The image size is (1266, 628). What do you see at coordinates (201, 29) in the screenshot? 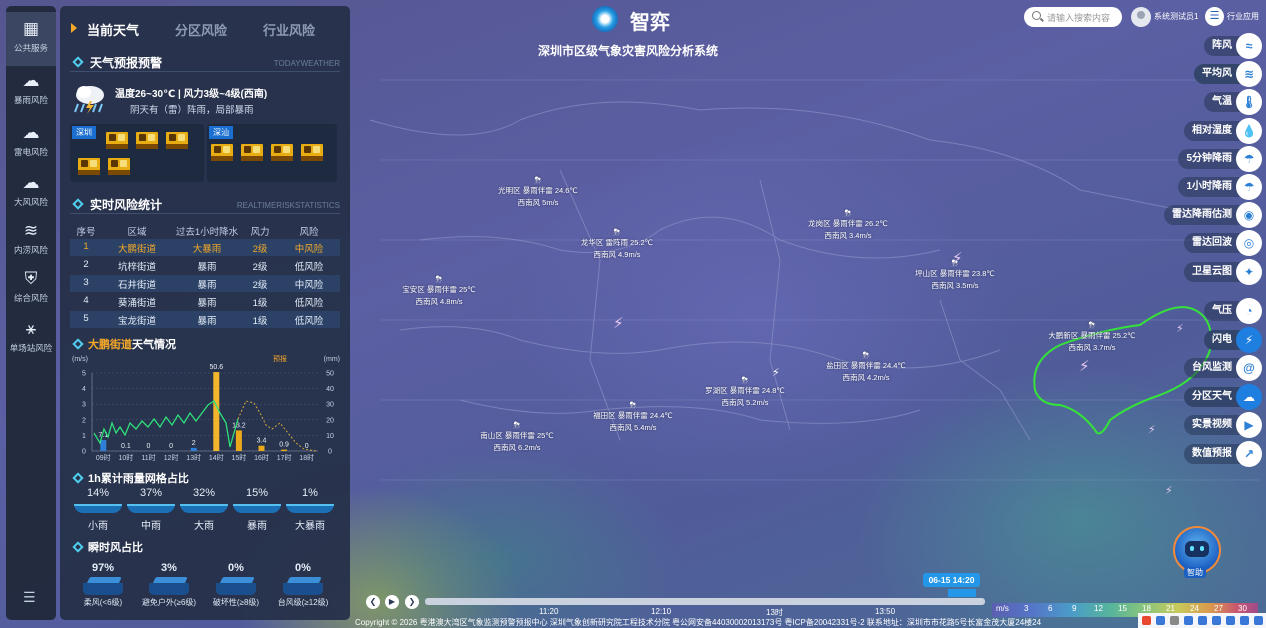
I see `tab-district-risk: 分区风险` at bounding box center [201, 29].